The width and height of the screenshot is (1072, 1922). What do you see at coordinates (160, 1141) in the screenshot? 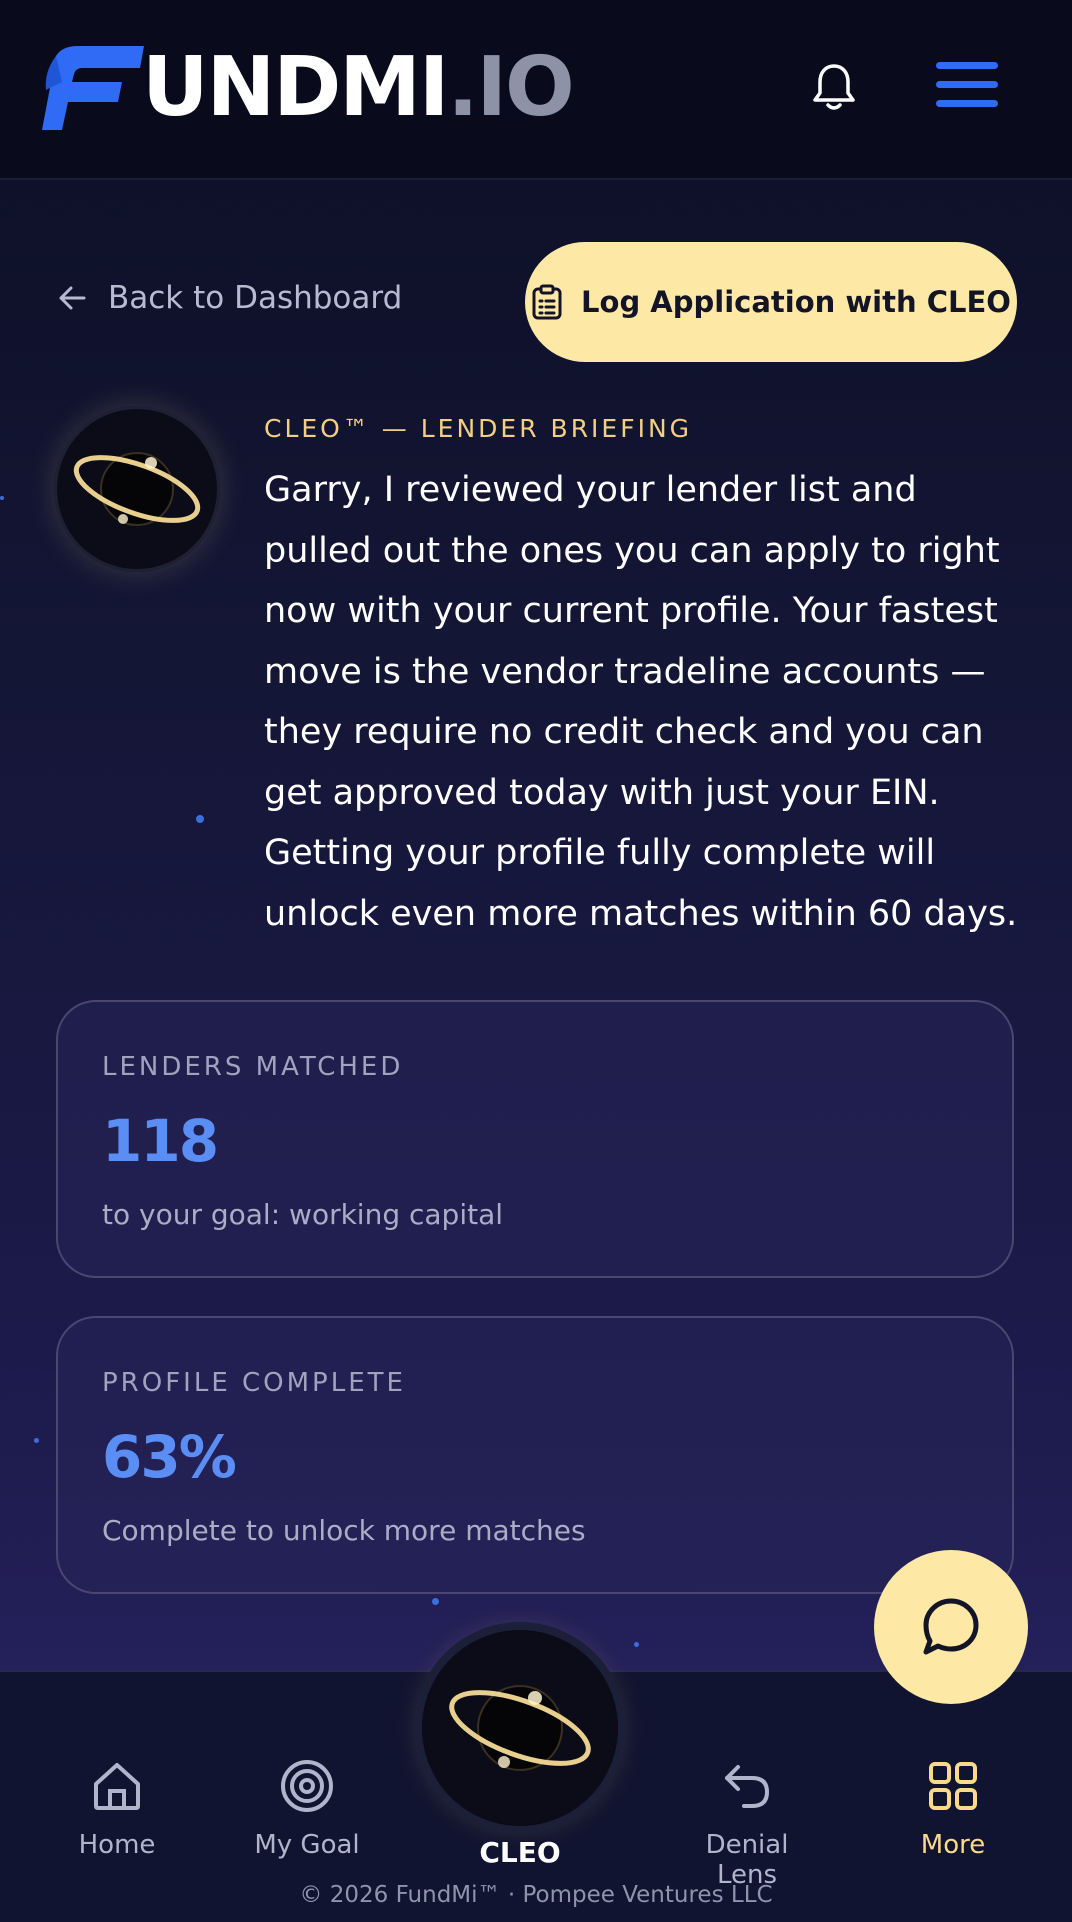
I see `card-value: 118` at bounding box center [160, 1141].